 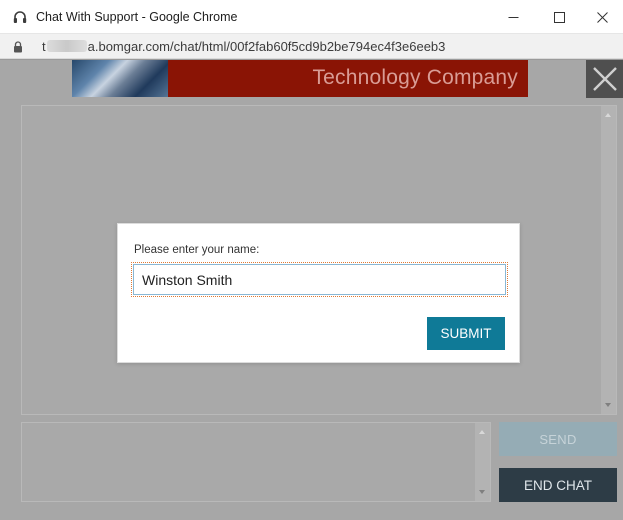 I want to click on scroll-down-arrow, so click(x=608, y=405).